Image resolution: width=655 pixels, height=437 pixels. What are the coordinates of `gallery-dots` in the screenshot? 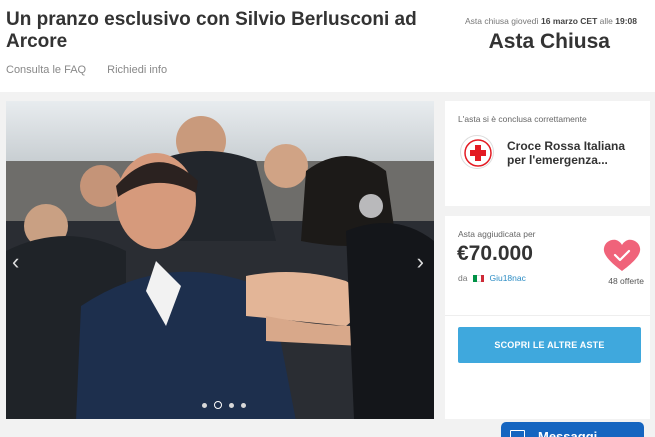 It's located at (224, 405).